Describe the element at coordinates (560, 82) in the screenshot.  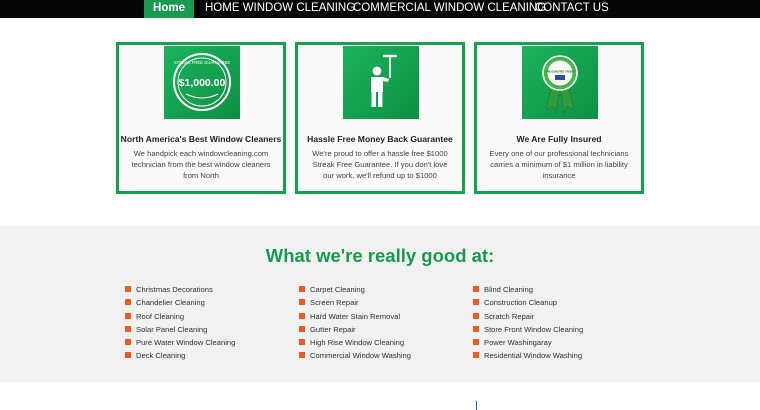
I see `insured-ribbon-icon: Accounts Insd` at that location.